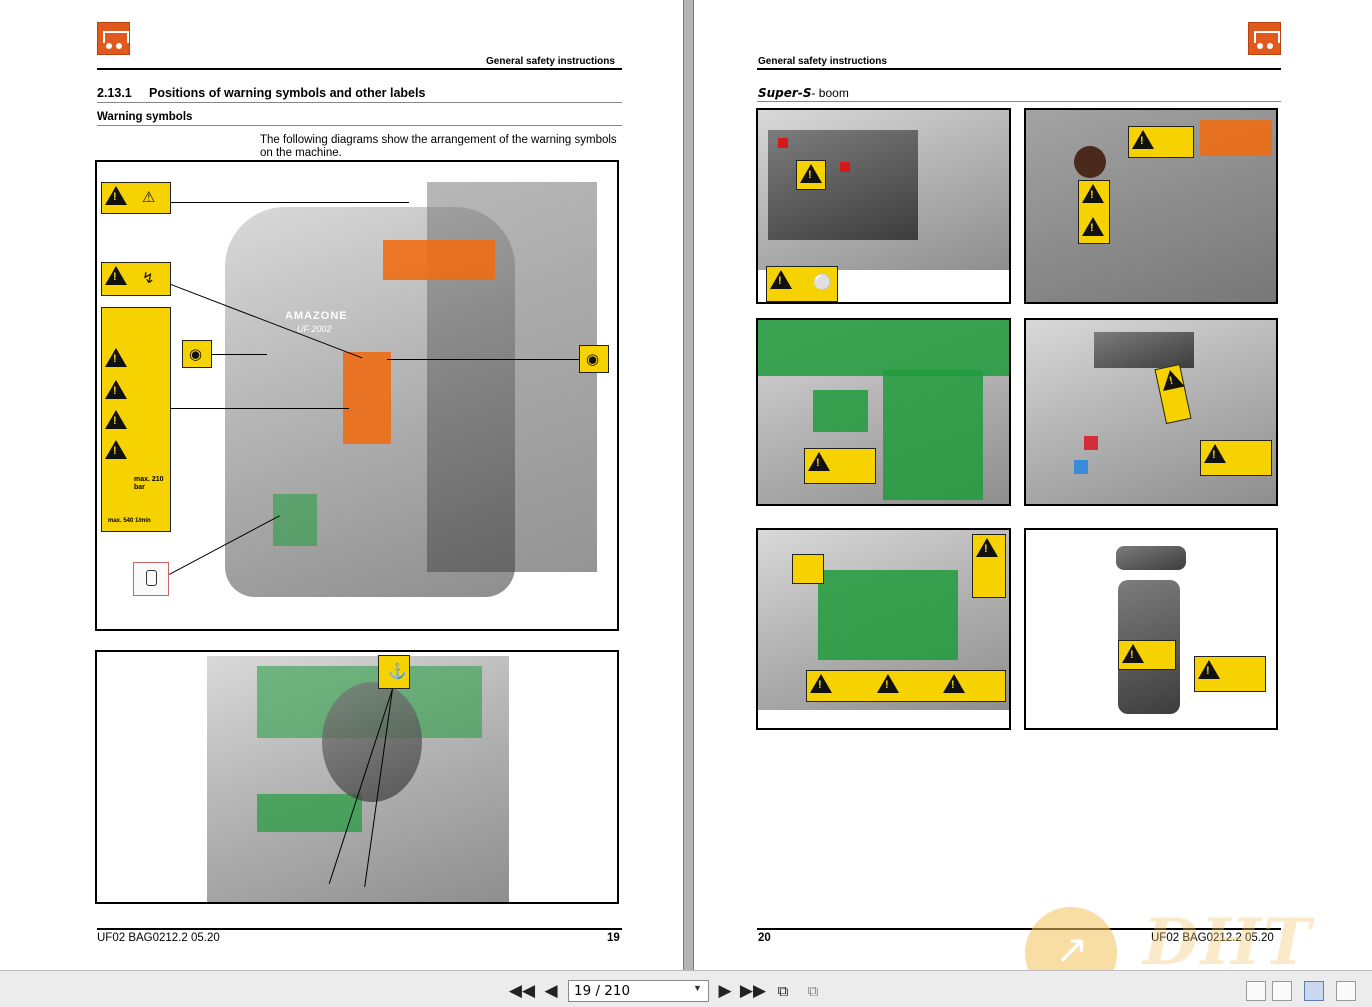  I want to click on next-page-icon: ▶, so click(725, 990).